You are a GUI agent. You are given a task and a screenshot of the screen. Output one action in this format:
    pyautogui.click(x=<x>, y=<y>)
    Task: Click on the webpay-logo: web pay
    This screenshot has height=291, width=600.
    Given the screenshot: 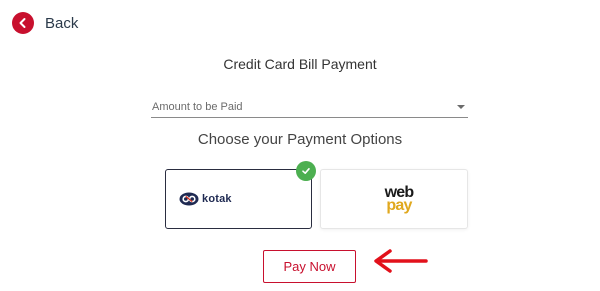 What is the action you would take?
    pyautogui.click(x=400, y=199)
    